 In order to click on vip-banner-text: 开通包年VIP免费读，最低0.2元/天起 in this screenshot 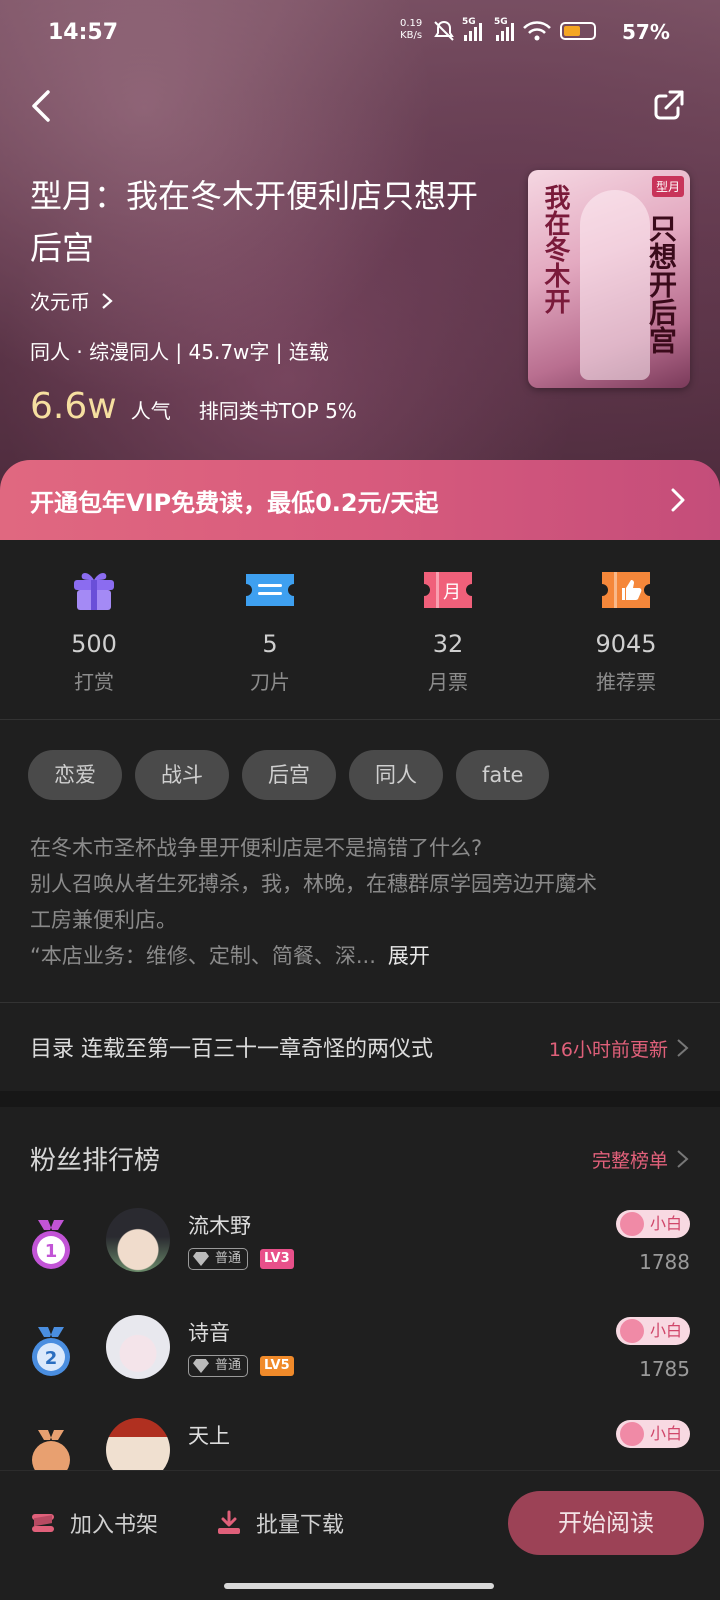, I will do `click(234, 502)`.